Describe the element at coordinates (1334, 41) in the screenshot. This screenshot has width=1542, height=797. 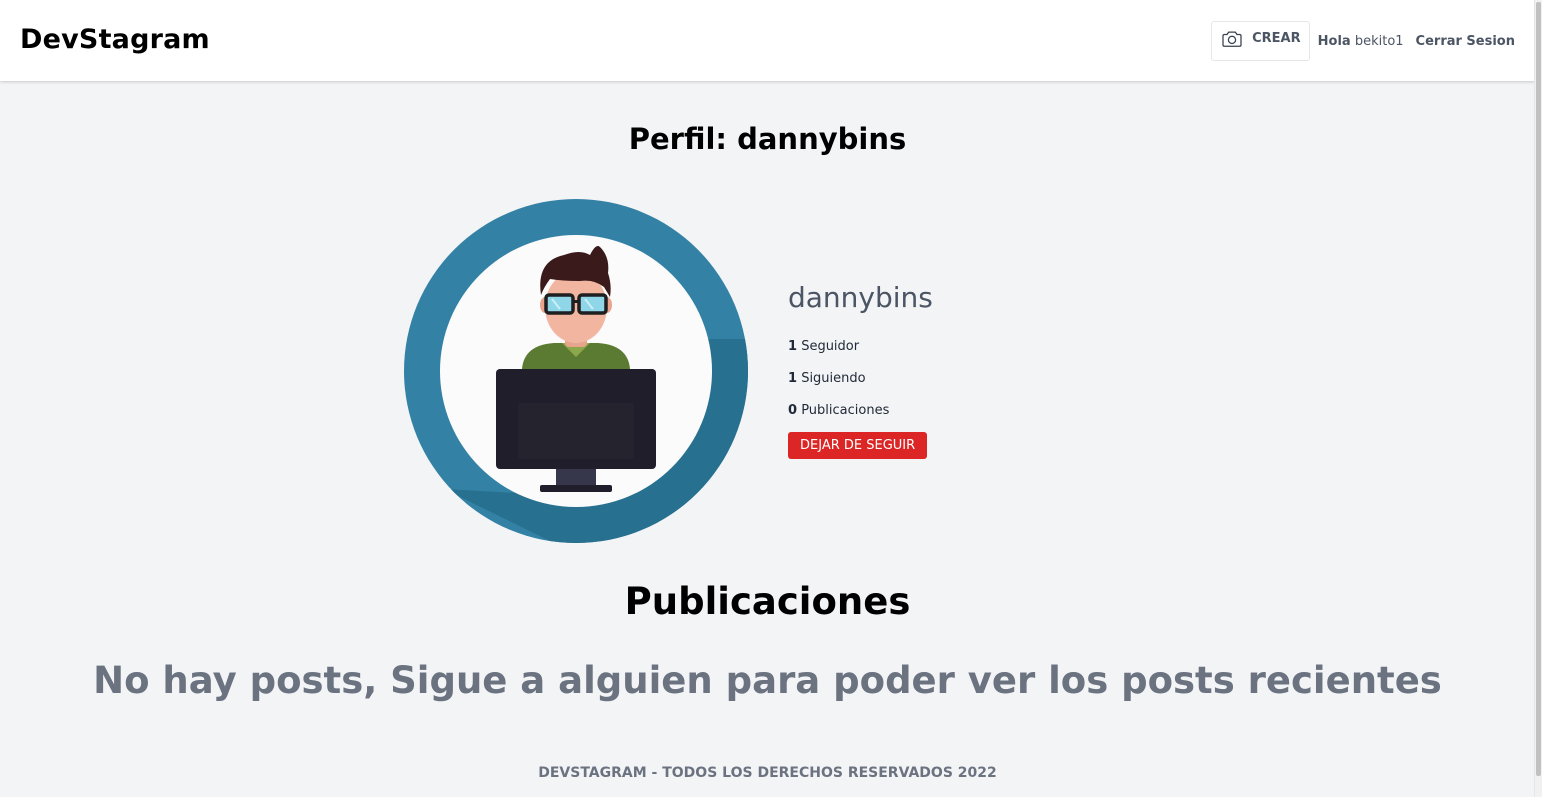
I see `greeting-prefix: Hola` at that location.